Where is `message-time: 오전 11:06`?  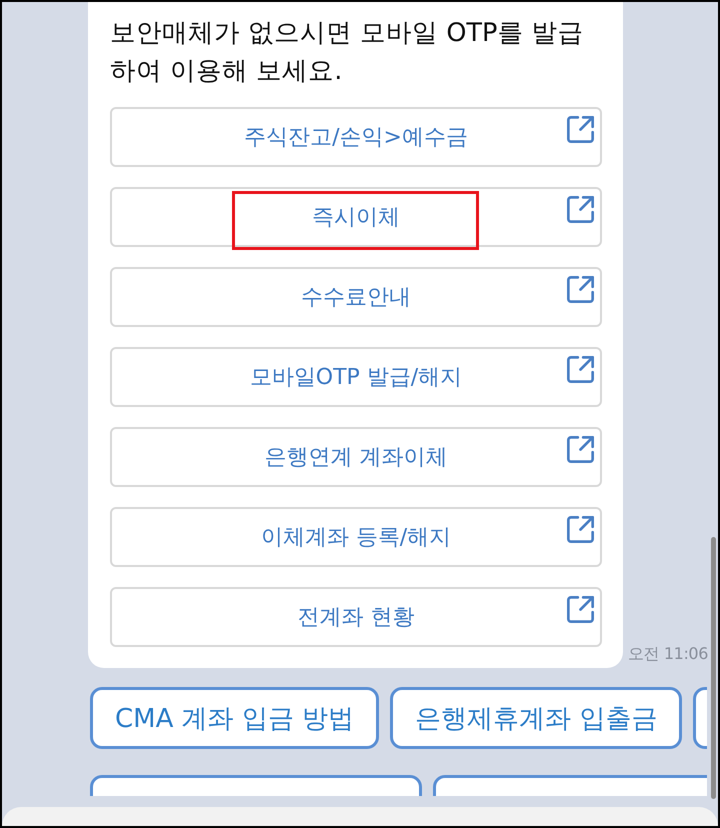
message-time: 오전 11:06 is located at coordinates (668, 654).